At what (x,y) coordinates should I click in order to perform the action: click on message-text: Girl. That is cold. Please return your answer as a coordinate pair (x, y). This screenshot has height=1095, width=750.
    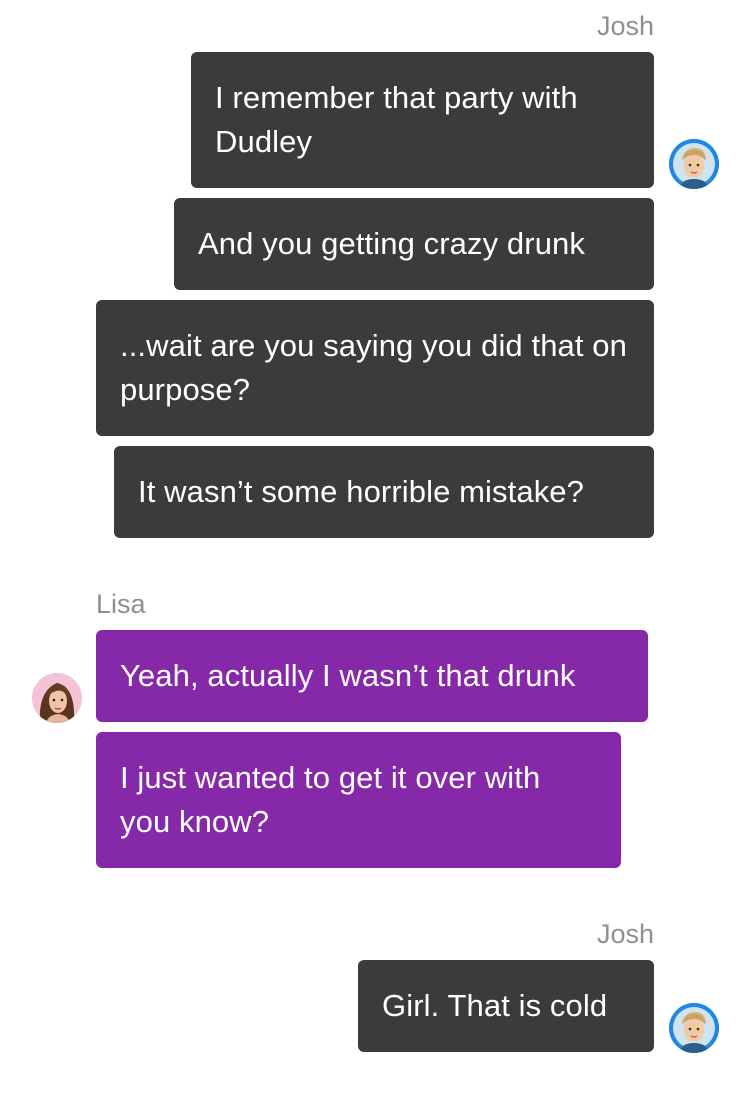
    Looking at the image, I should click on (495, 1005).